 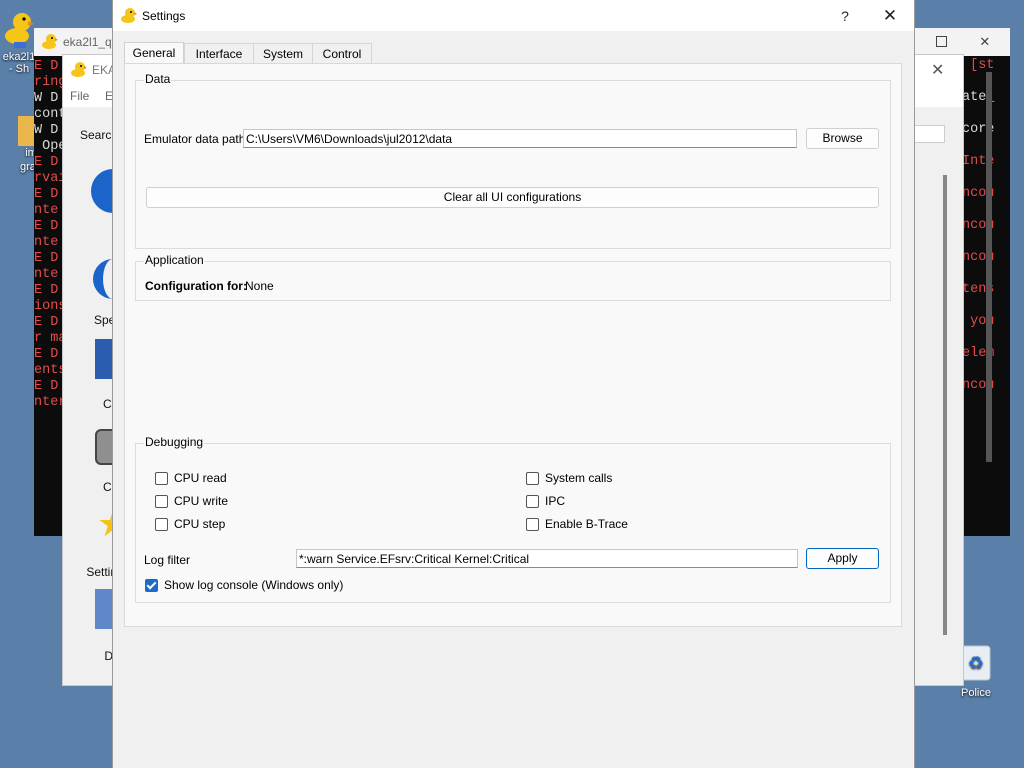 What do you see at coordinates (195, 139) in the screenshot?
I see `data-path-label: Emulator data path` at bounding box center [195, 139].